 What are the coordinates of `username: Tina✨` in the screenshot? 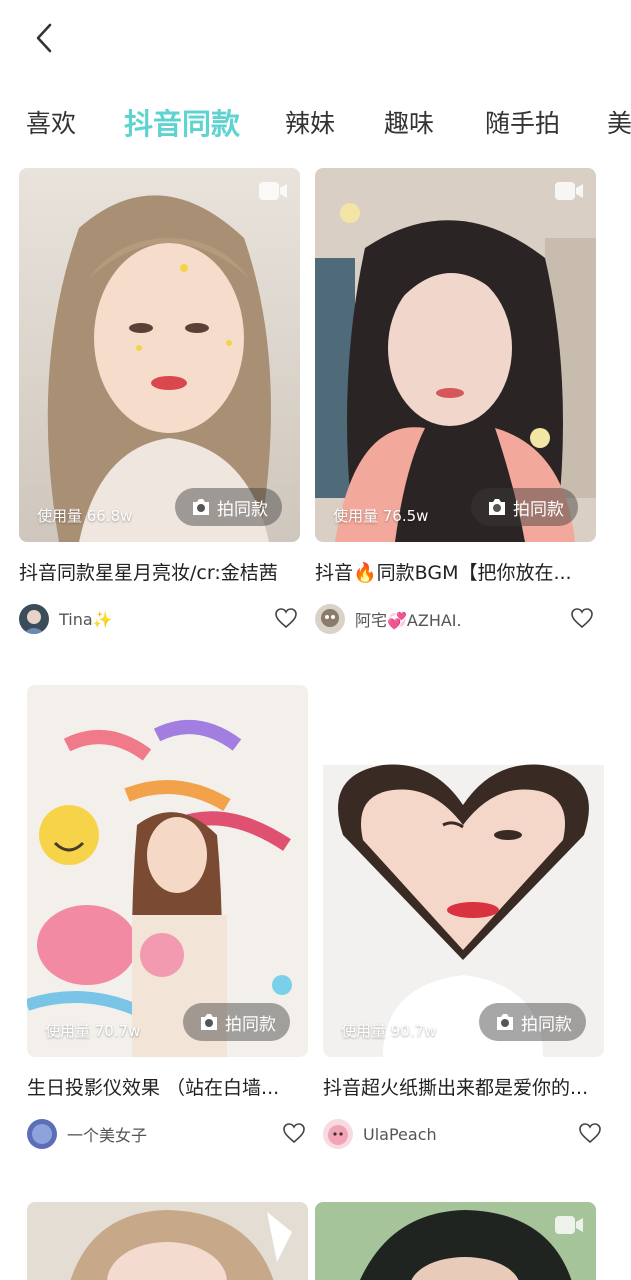 It's located at (86, 619).